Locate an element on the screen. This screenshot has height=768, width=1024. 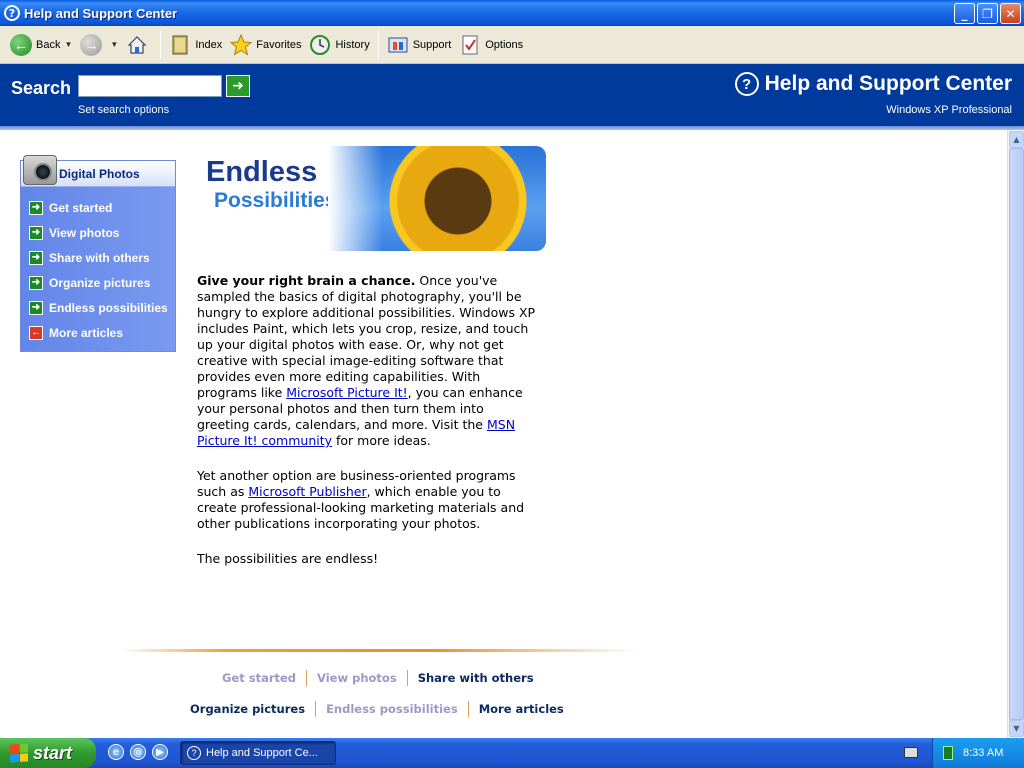
footer-link-organize-pictures: Organize pictures is located at coordinates (247, 709).